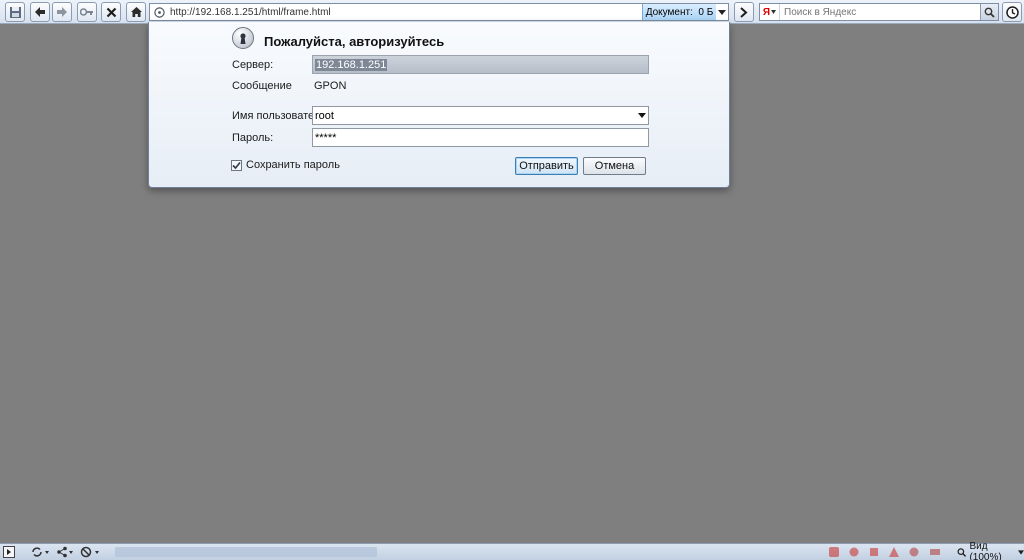 This screenshot has width=1024, height=560. What do you see at coordinates (330, 86) in the screenshot?
I see `message-value: GPON` at bounding box center [330, 86].